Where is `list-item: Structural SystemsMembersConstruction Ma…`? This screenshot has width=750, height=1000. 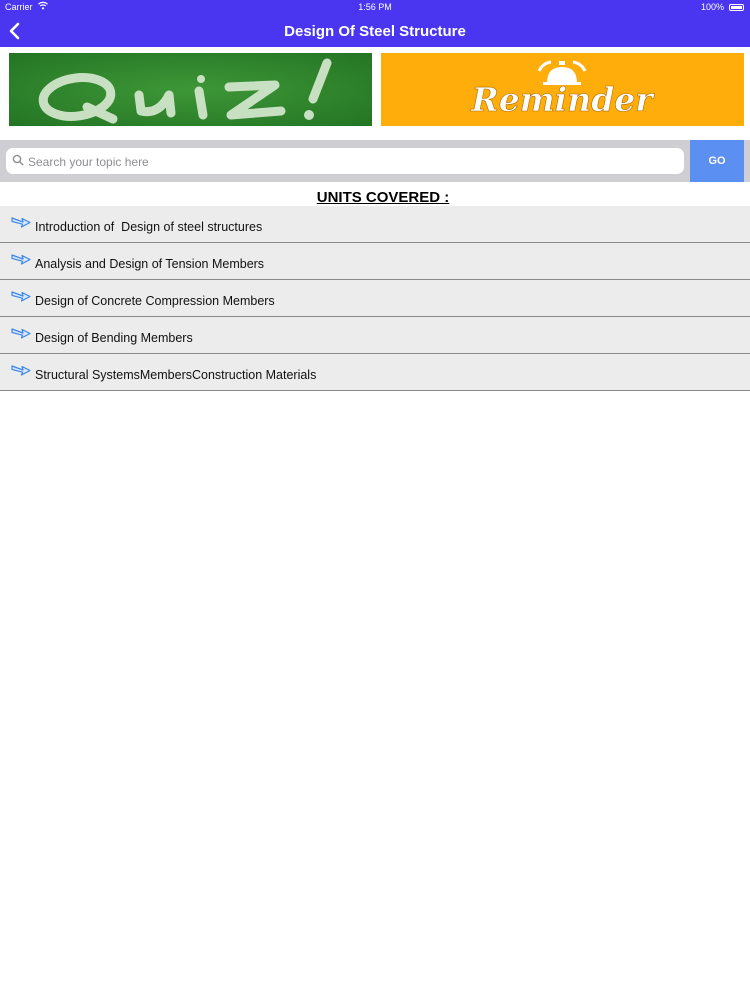 list-item: Structural SystemsMembersConstruction Ma… is located at coordinates (375, 372).